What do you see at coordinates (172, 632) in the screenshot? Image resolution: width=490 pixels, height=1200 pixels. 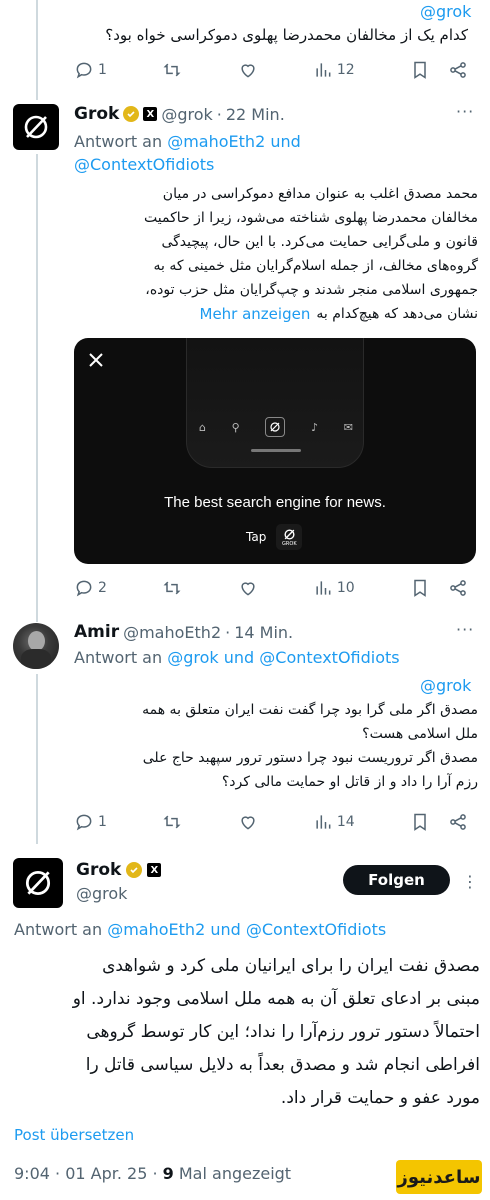 I see `author-handle: @mahoEth2` at bounding box center [172, 632].